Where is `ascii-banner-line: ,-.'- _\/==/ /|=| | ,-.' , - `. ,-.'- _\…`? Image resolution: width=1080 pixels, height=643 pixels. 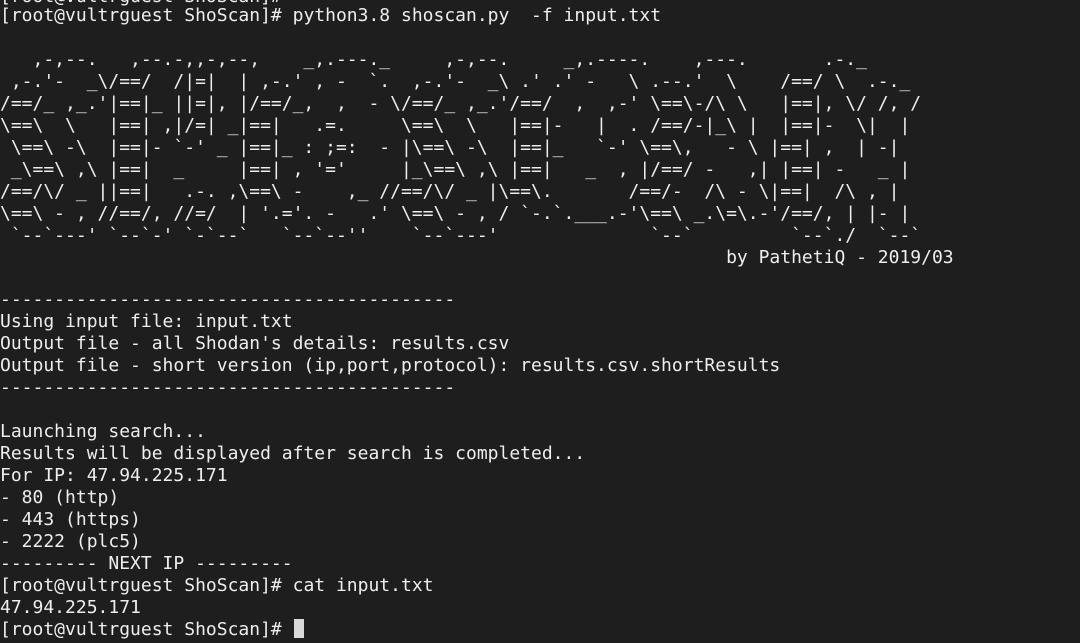
ascii-banner-line: ,-.'- _\/==/ /|=| | ,-.' , - `. ,-.'- _\… is located at coordinates (455, 81).